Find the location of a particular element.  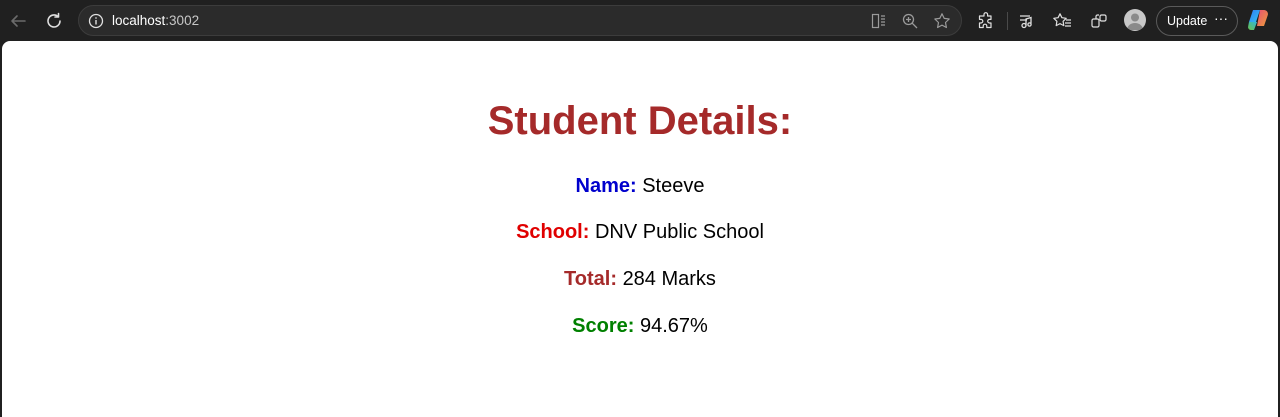

field-name-value: Steeve is located at coordinates (673, 186).